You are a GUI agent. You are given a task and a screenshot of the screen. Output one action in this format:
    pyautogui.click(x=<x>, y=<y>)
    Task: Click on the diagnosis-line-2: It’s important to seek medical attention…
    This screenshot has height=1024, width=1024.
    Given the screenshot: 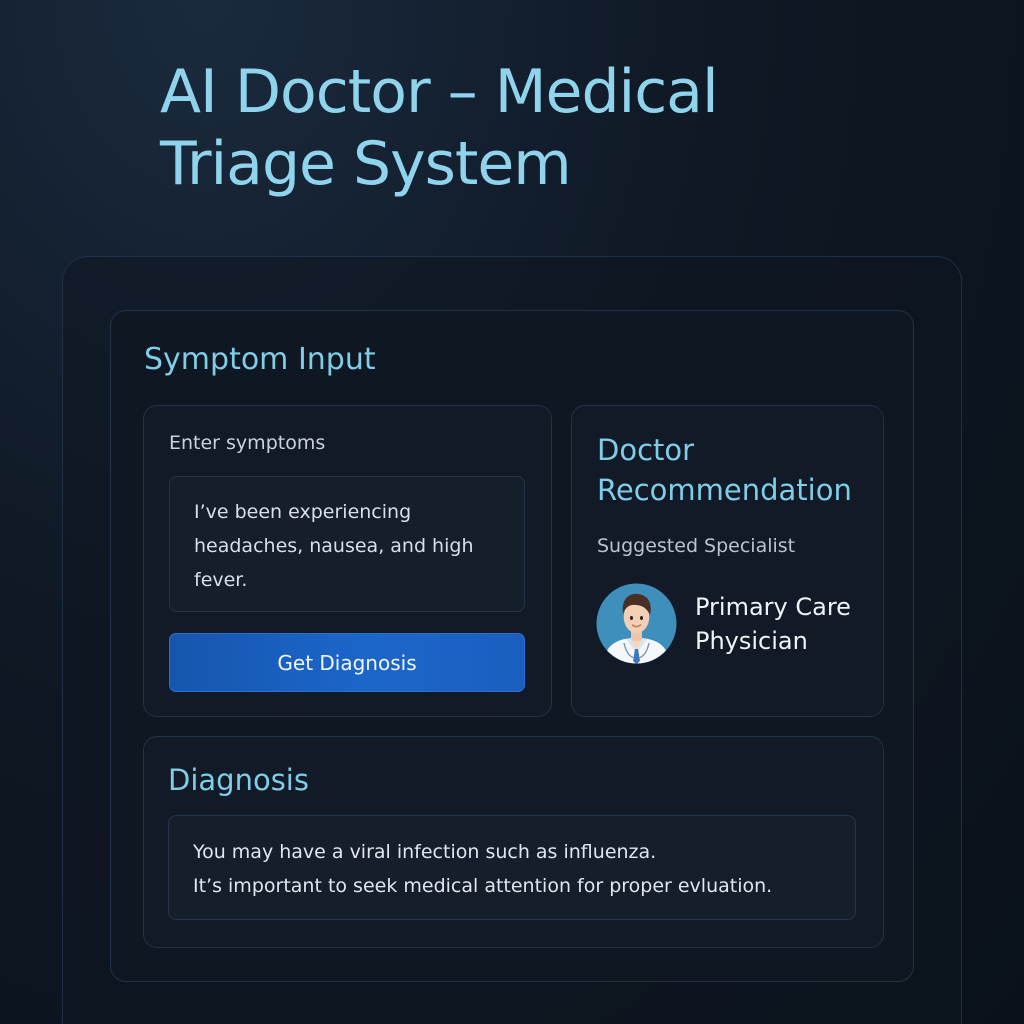 What is the action you would take?
    pyautogui.click(x=483, y=886)
    